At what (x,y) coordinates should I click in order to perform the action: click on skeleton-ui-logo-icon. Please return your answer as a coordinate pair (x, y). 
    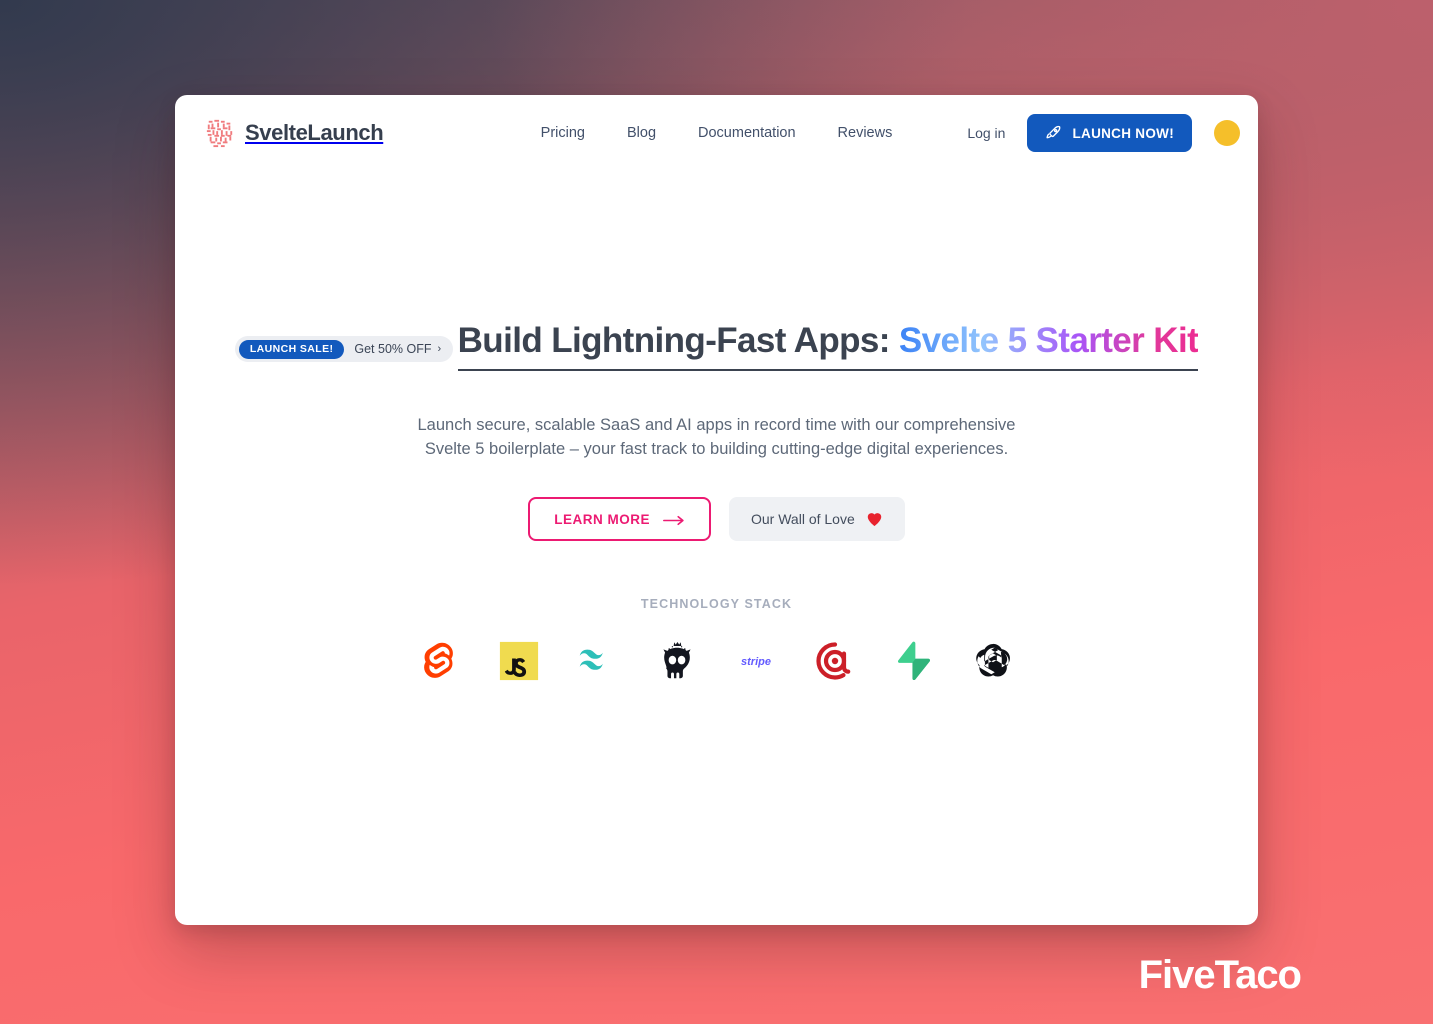
    Looking at the image, I should click on (677, 661).